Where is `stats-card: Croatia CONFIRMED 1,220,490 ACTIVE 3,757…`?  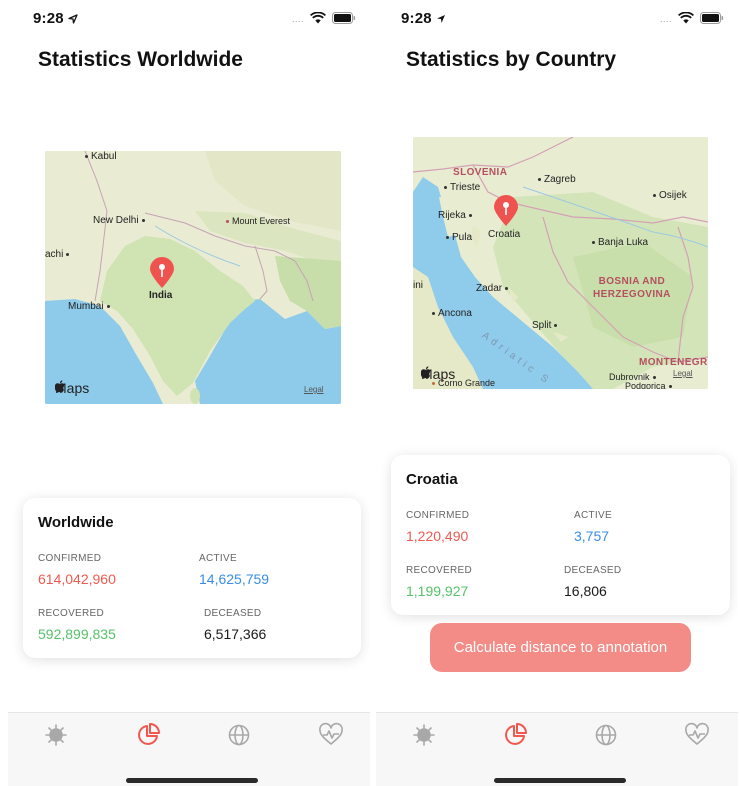 stats-card: Croatia CONFIRMED 1,220,490 ACTIVE 3,757… is located at coordinates (560, 535).